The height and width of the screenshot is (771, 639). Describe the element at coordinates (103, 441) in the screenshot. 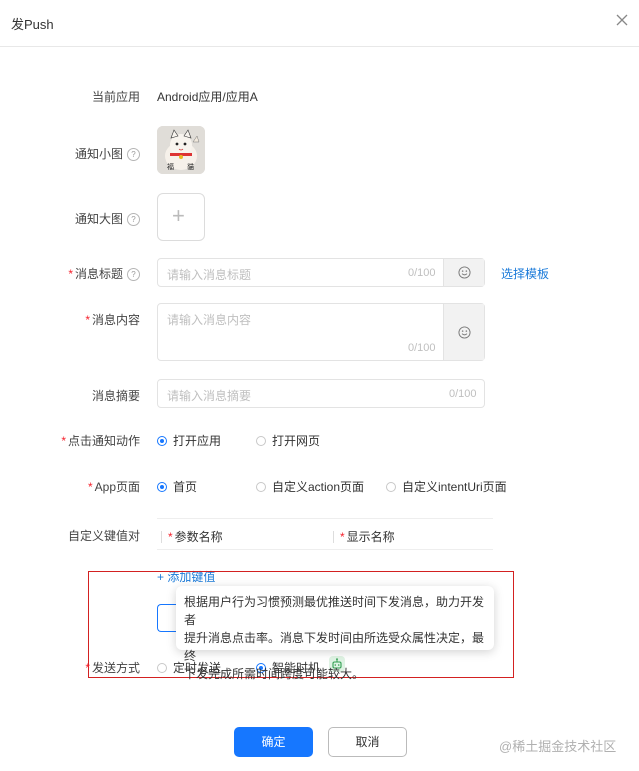

I see `click-action-label: 点击通知动作` at that location.